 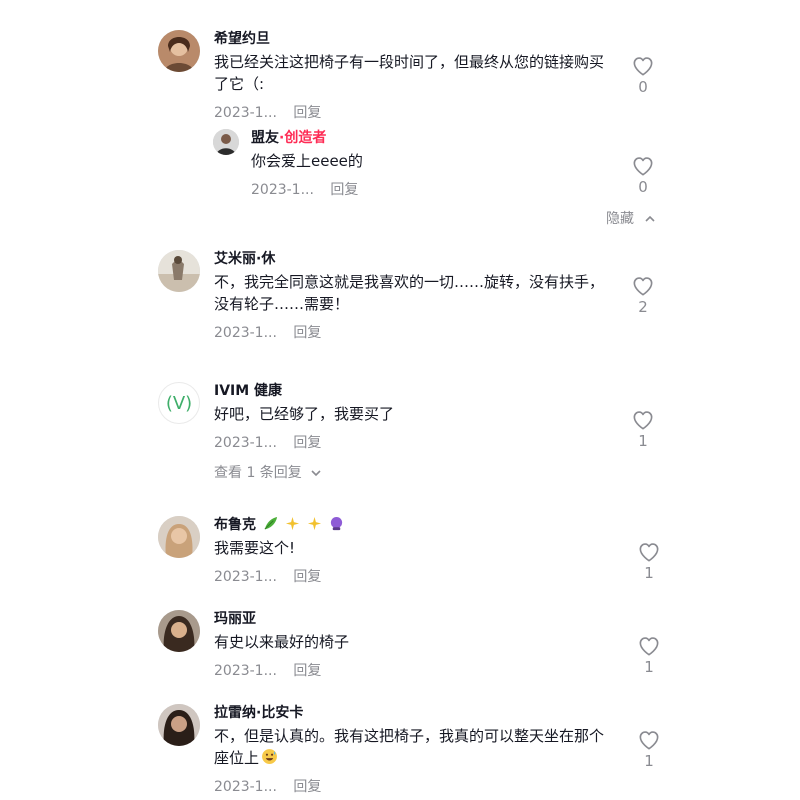 What do you see at coordinates (620, 219) in the screenshot?
I see `hide-replies-label: 隐藏` at bounding box center [620, 219].